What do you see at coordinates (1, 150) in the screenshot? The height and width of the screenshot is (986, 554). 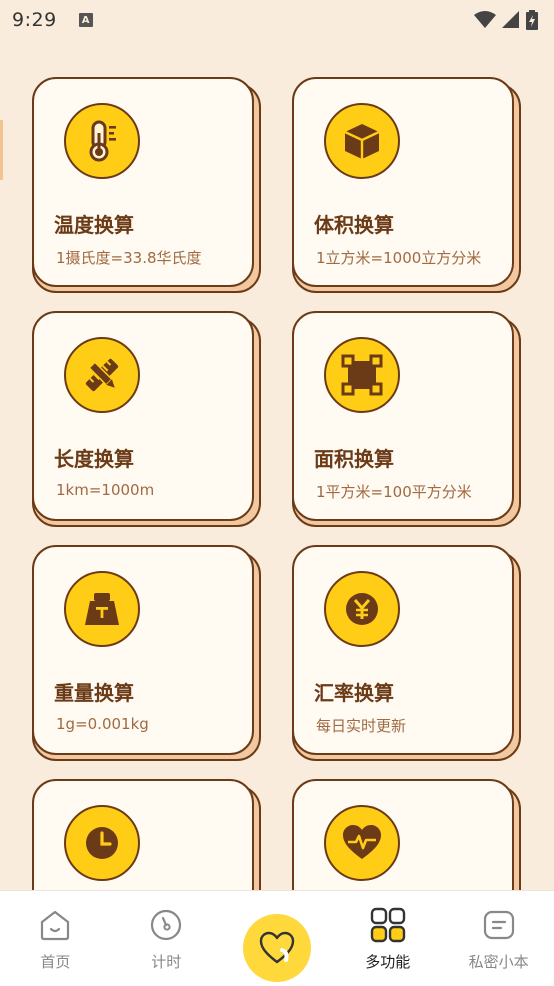 I see `left-edge-accent` at bounding box center [1, 150].